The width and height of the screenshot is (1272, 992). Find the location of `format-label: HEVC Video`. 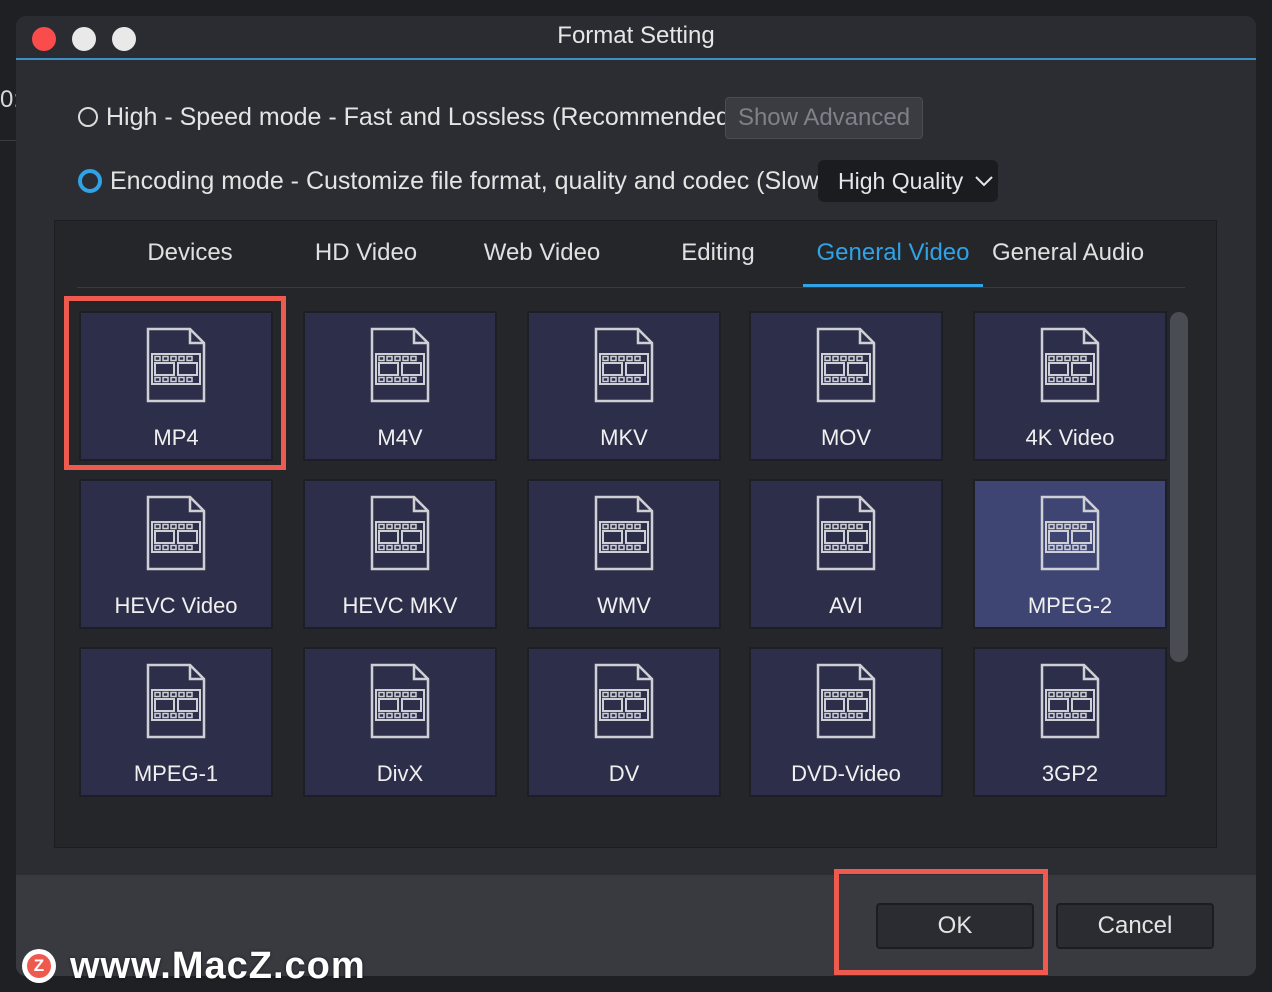

format-label: HEVC Video is located at coordinates (176, 605).